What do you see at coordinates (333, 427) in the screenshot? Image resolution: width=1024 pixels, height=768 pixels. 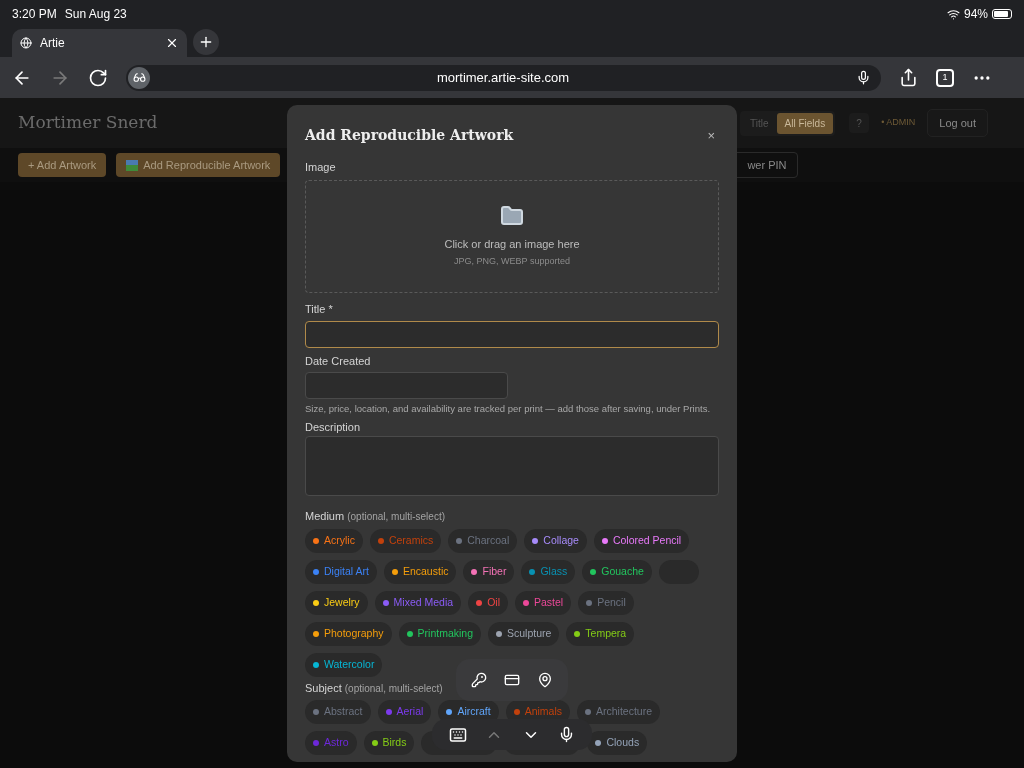 I see `field-label: Description` at bounding box center [333, 427].